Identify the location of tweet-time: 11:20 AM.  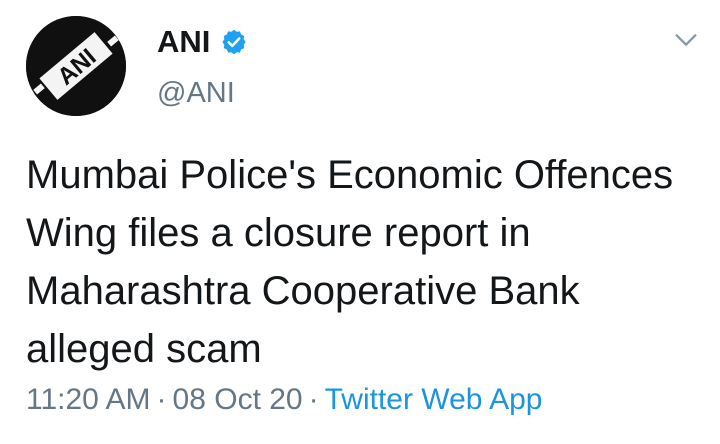
(88, 399).